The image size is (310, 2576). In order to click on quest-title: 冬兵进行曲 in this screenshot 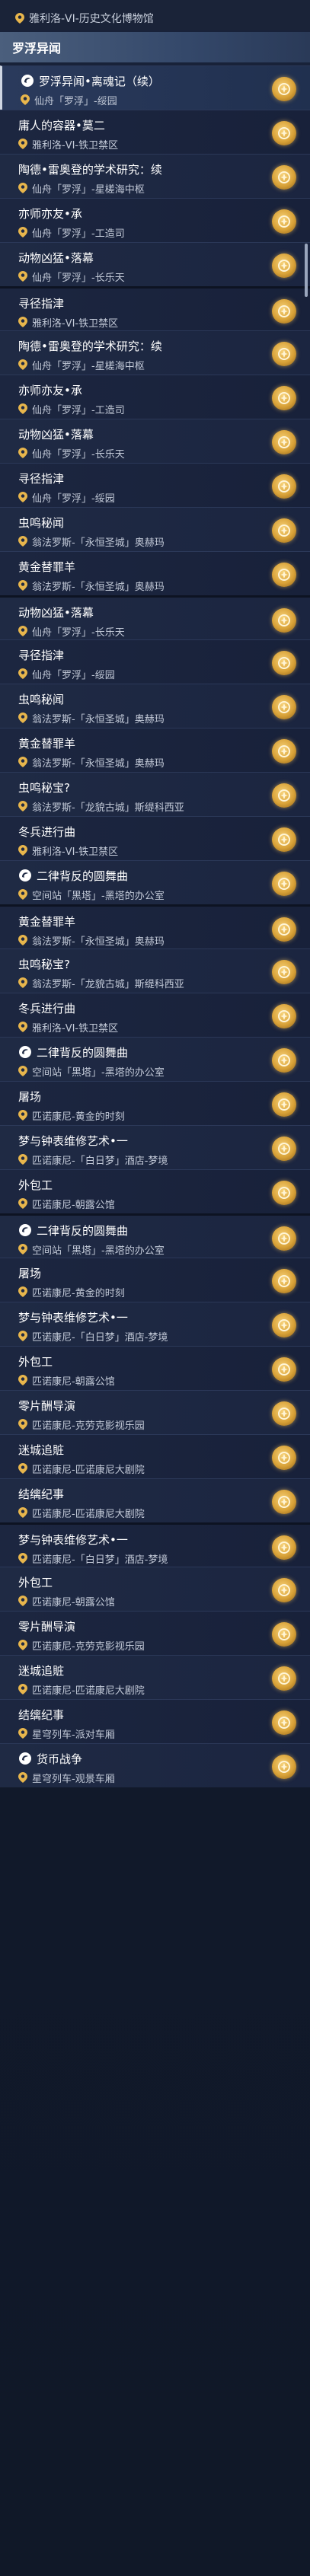, I will do `click(47, 831)`.